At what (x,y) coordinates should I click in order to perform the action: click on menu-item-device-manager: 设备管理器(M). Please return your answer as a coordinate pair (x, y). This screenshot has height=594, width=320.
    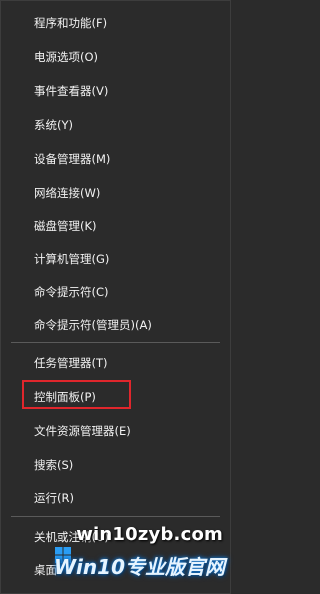
    Looking at the image, I should click on (115, 159).